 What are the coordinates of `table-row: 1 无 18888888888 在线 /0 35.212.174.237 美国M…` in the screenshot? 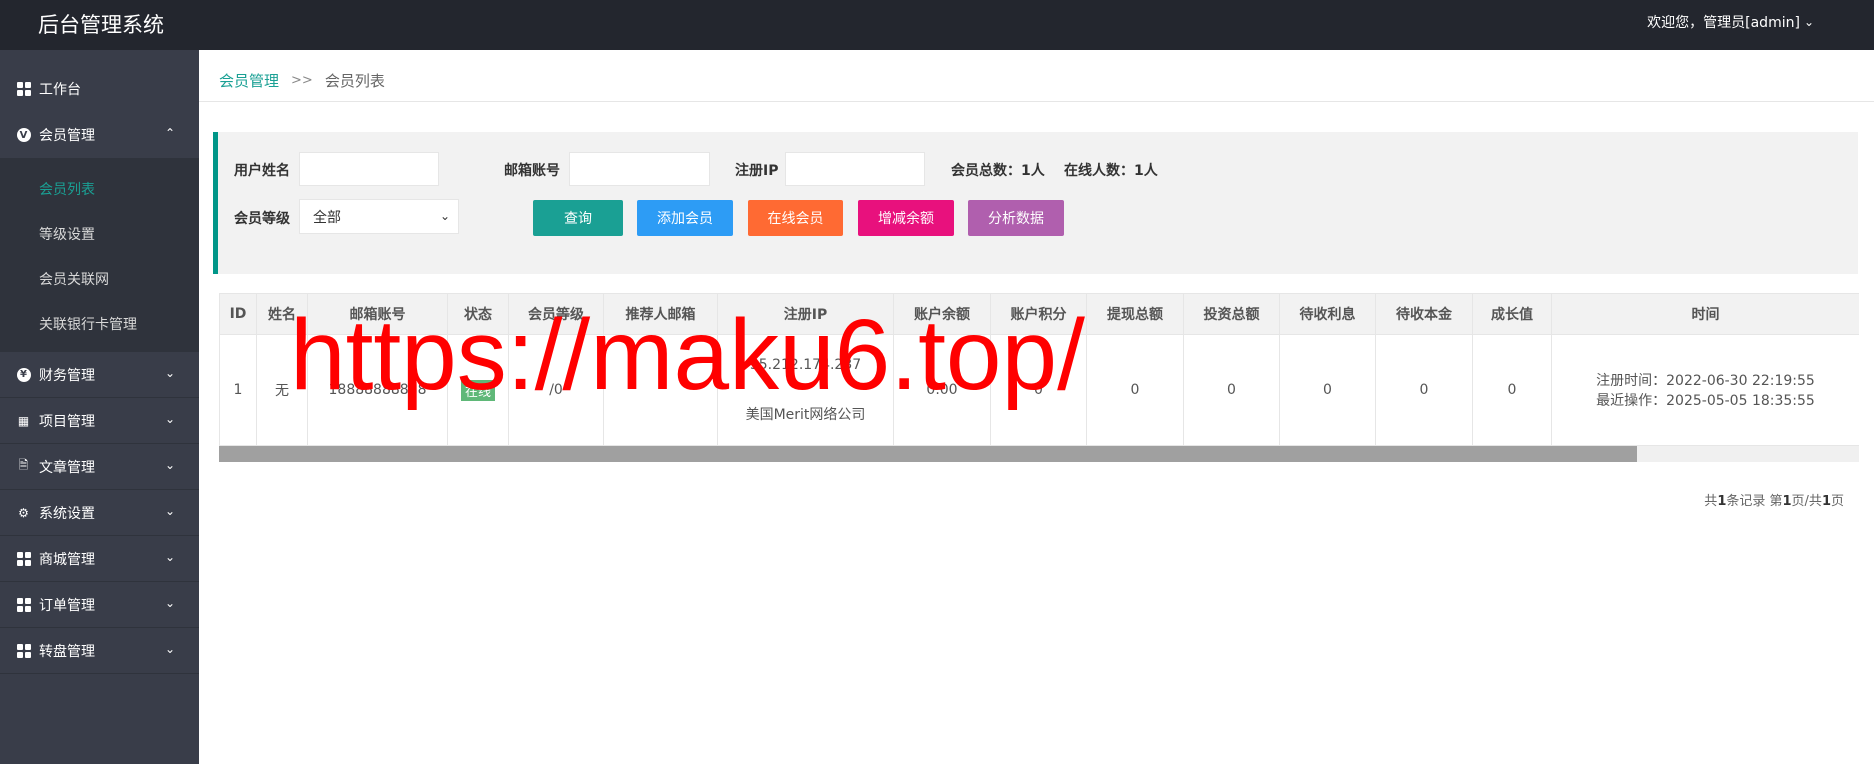 It's located at (1039, 390).